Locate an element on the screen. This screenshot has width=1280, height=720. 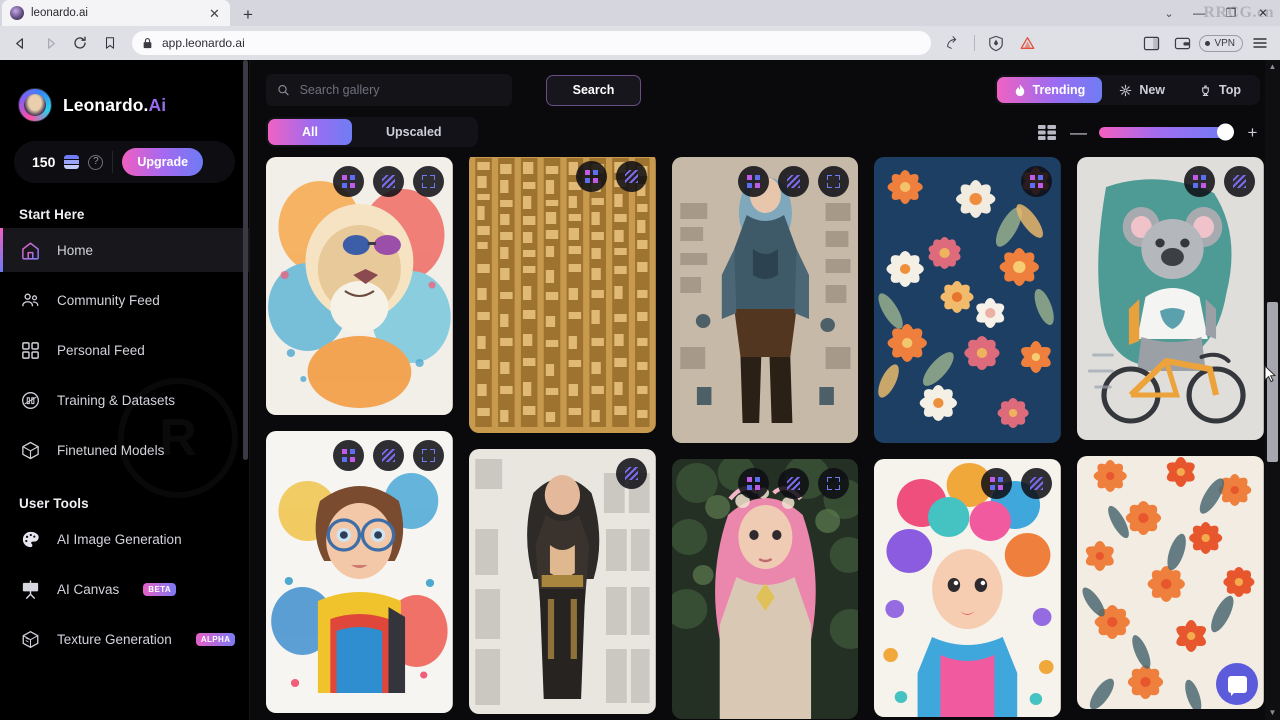
back-icon is located at coordinates (20, 43).